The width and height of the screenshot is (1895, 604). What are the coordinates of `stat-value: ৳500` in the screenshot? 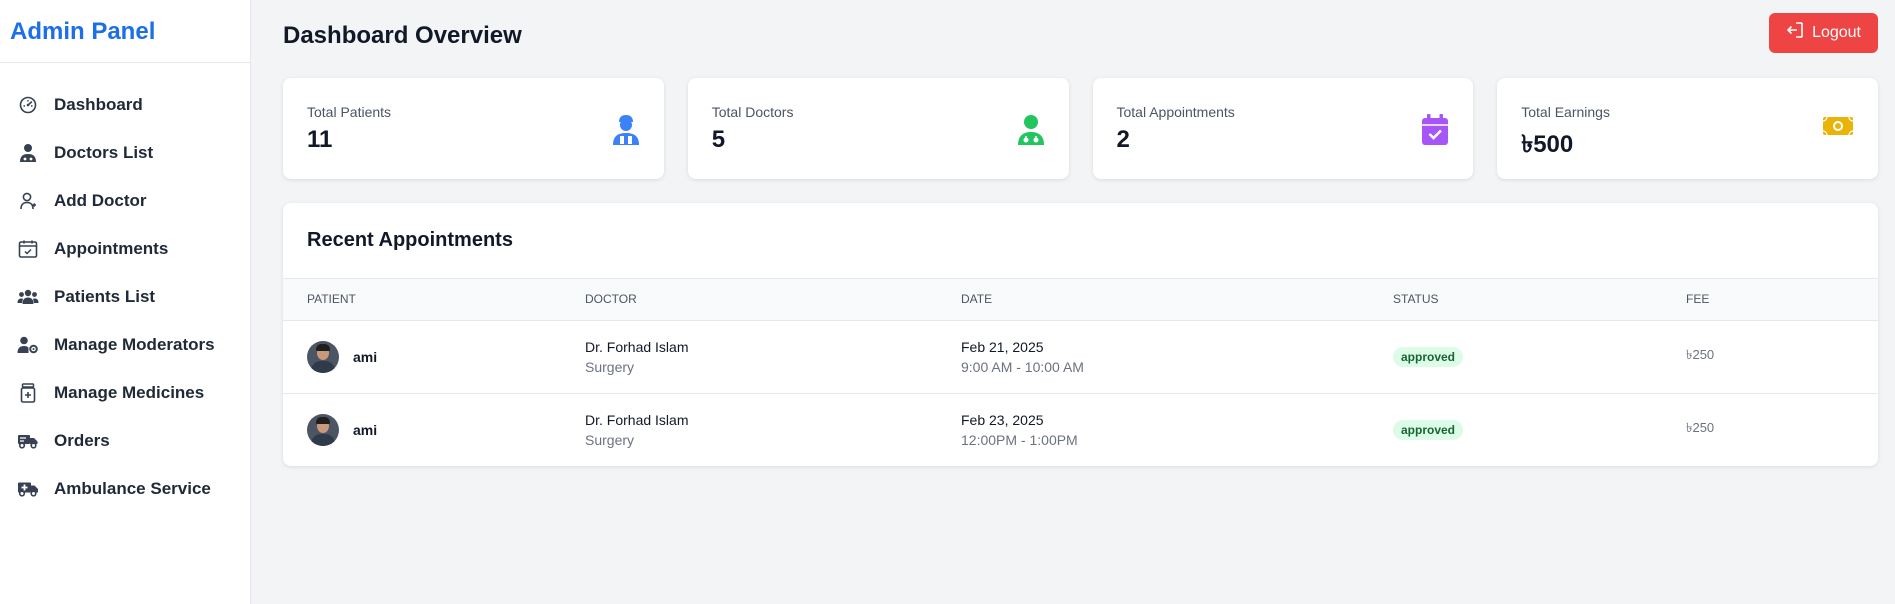 It's located at (1547, 144).